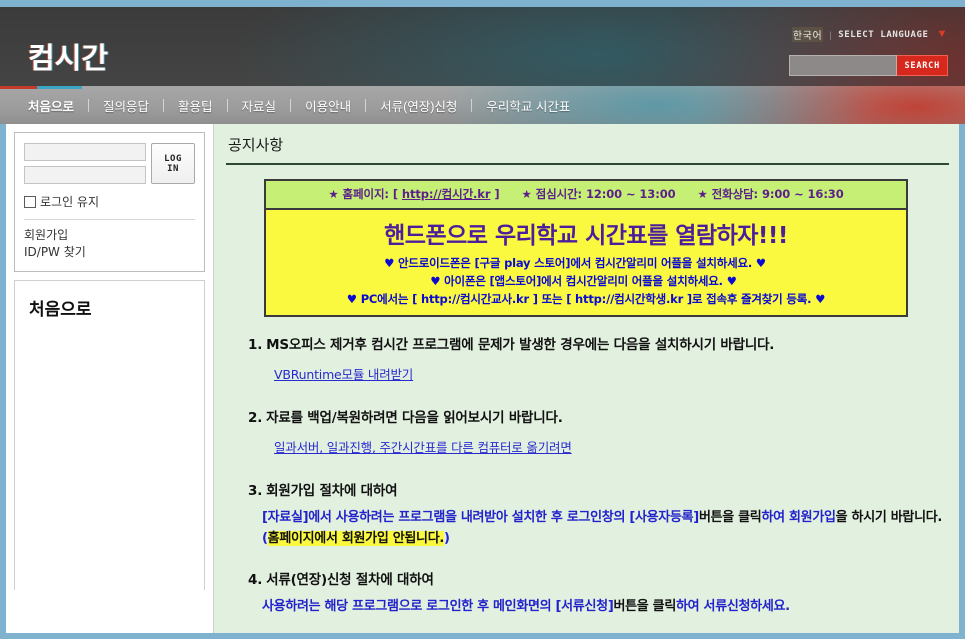 Image resolution: width=965 pixels, height=639 pixels. Describe the element at coordinates (109, 219) in the screenshot. I see `login-divider` at that location.